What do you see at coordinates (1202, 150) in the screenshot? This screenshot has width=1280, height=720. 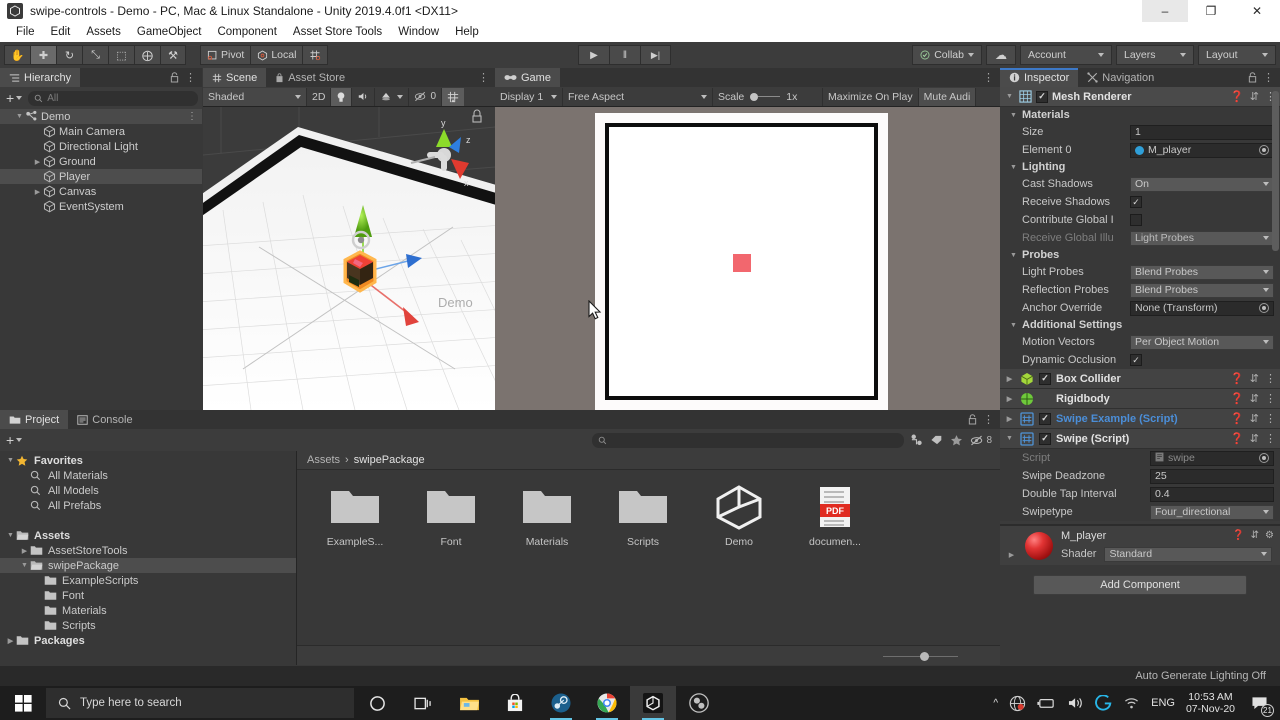 I see `property-object-field: M_player` at bounding box center [1202, 150].